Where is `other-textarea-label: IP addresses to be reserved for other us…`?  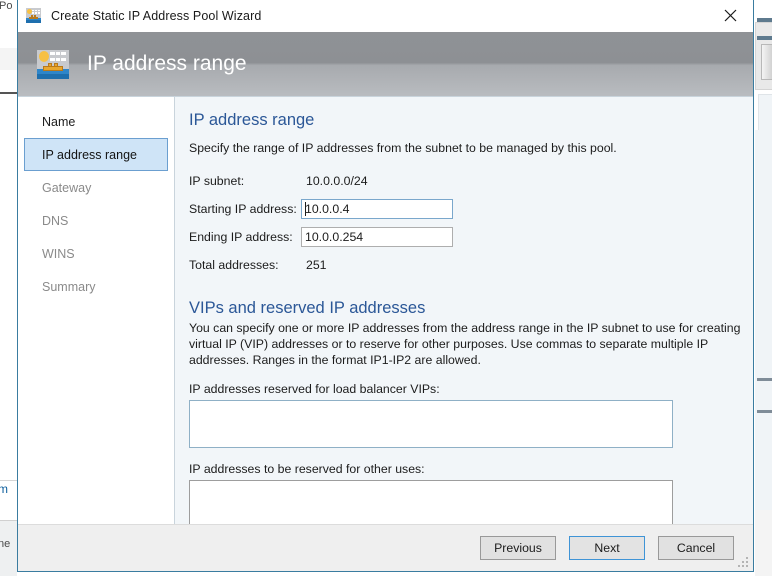
other-textarea-label: IP addresses to be reserved for other us… is located at coordinates (307, 468).